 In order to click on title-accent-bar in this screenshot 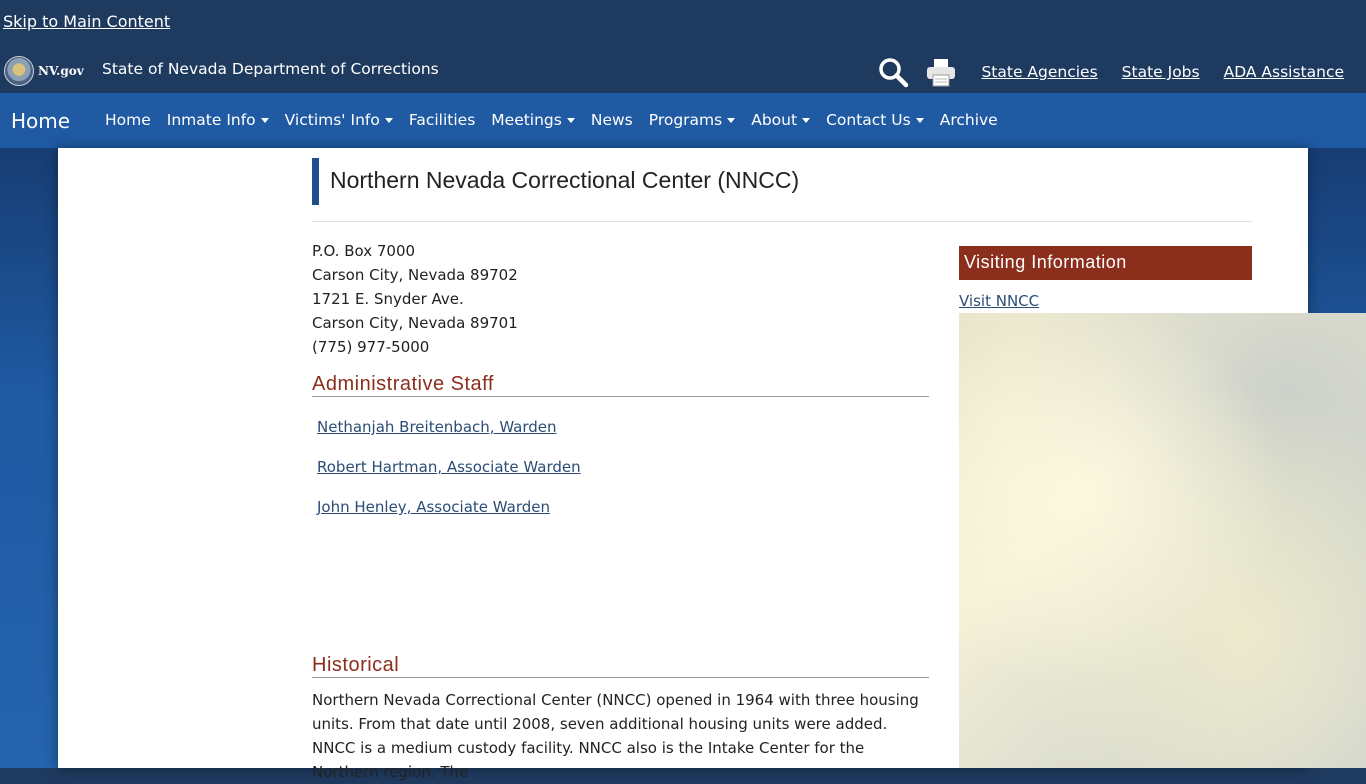, I will do `click(315, 181)`.